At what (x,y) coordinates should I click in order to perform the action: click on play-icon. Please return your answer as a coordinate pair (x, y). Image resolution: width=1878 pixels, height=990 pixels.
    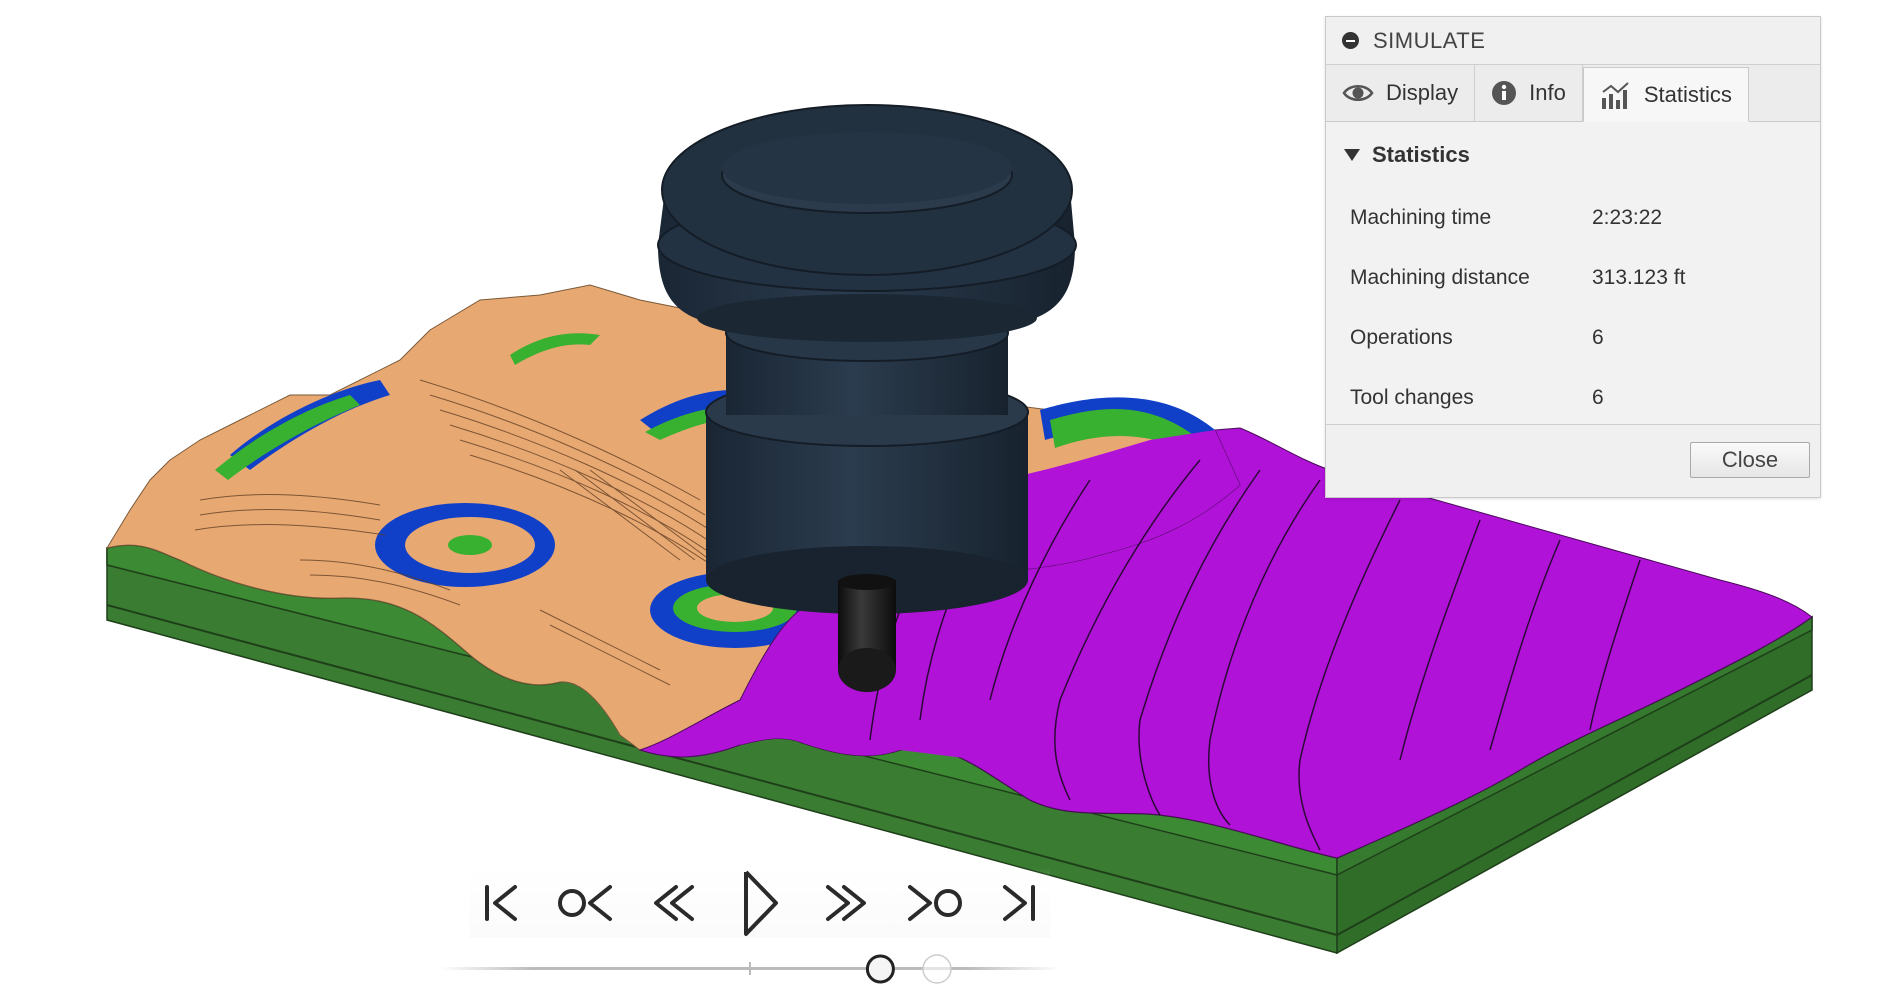
    Looking at the image, I should click on (760, 903).